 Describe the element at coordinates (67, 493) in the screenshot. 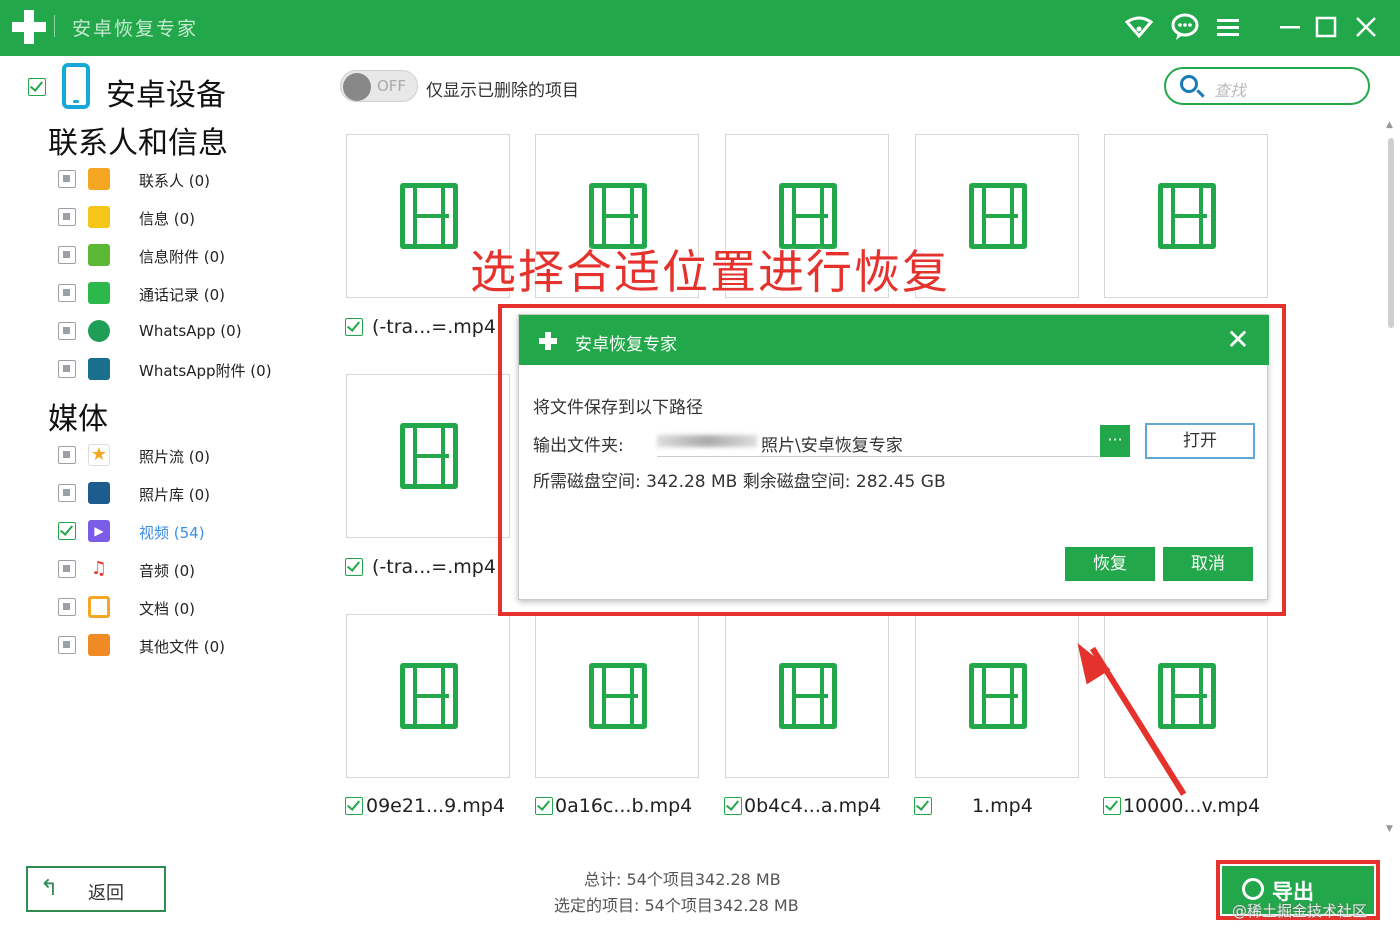

I see `photo-library-checkbox` at that location.